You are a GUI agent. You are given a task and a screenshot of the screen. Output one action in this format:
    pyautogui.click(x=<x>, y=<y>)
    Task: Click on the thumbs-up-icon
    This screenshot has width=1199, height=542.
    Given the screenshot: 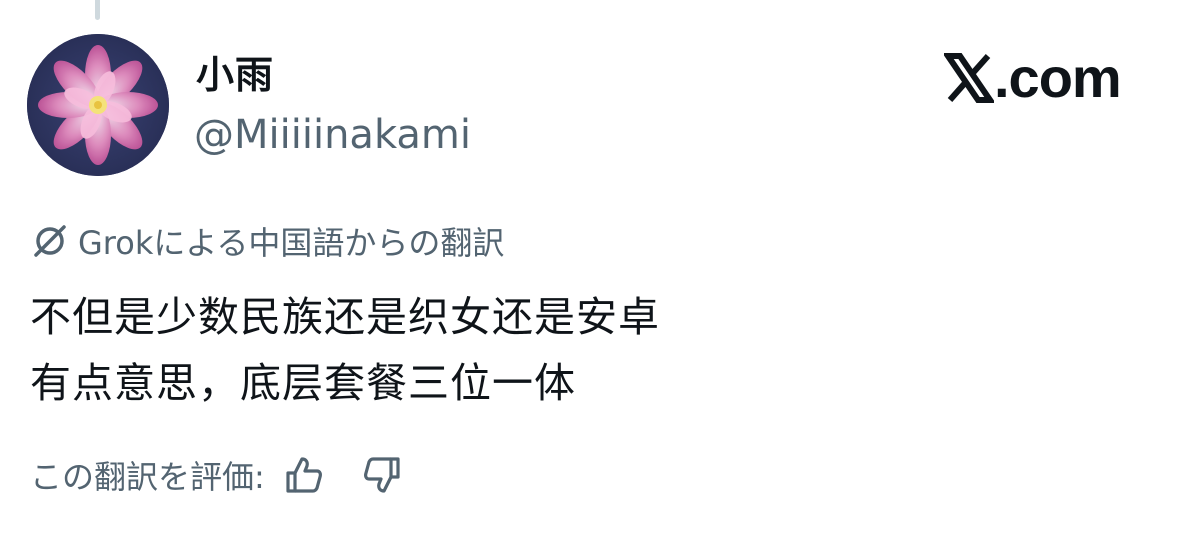 What is the action you would take?
    pyautogui.click(x=304, y=475)
    